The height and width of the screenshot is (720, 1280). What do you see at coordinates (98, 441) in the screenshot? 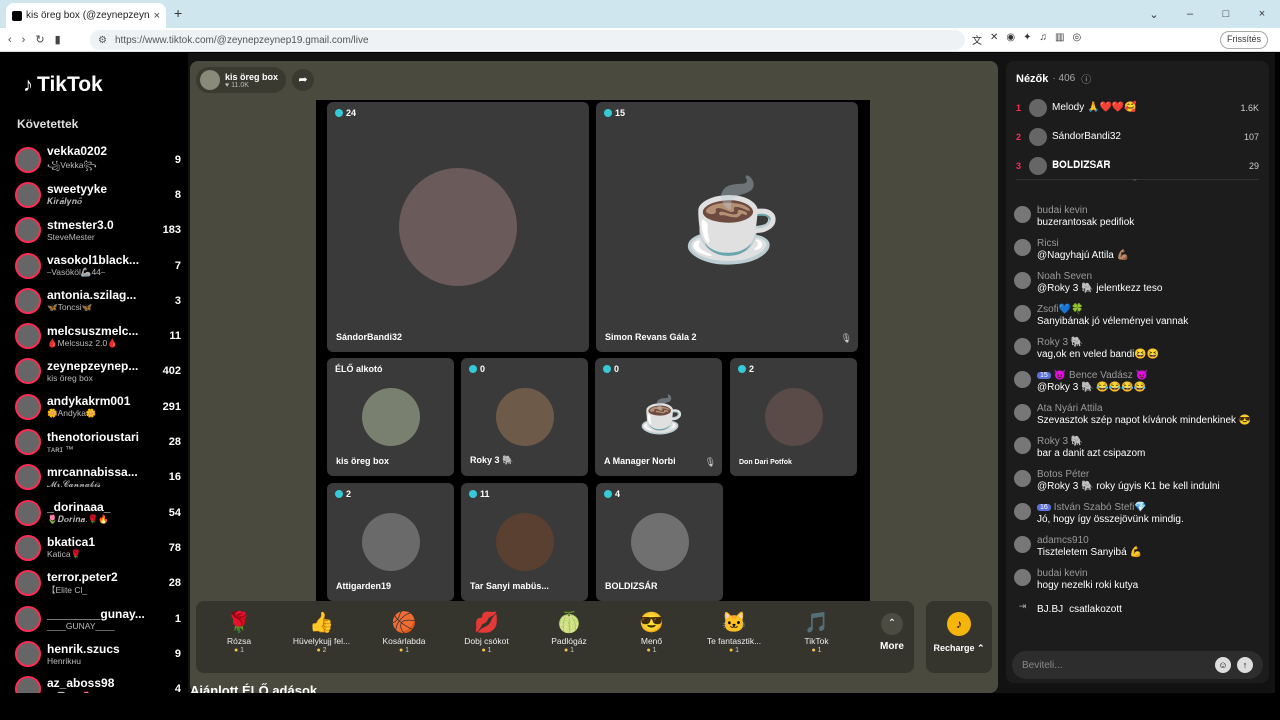
I see `following-item: thenotorioustari ᴛᴀʀɪ ™ 28` at bounding box center [98, 441].